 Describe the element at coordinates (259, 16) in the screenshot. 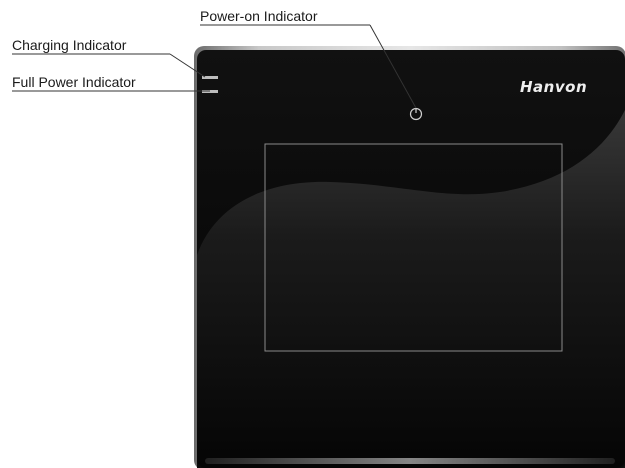

I see `power-on-indicator-label: Power-on Indicator` at that location.